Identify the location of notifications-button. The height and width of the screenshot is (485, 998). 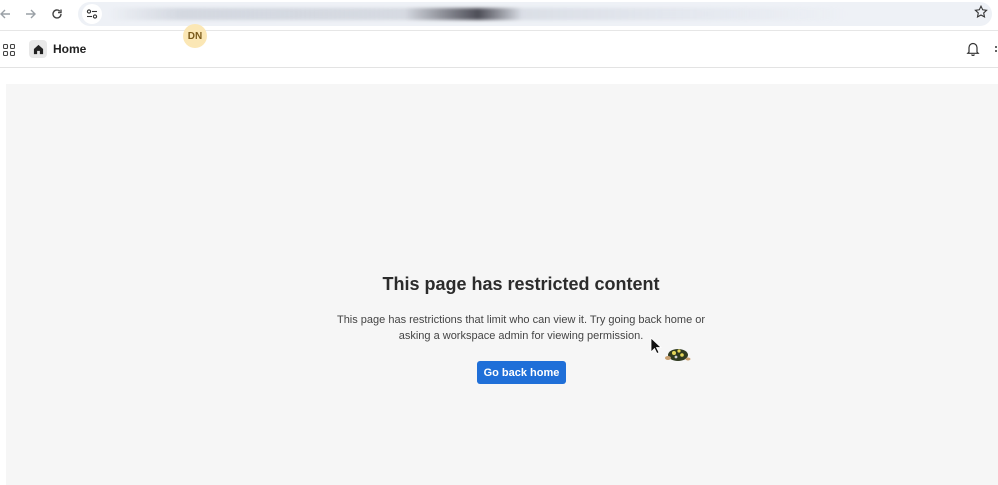
(974, 49).